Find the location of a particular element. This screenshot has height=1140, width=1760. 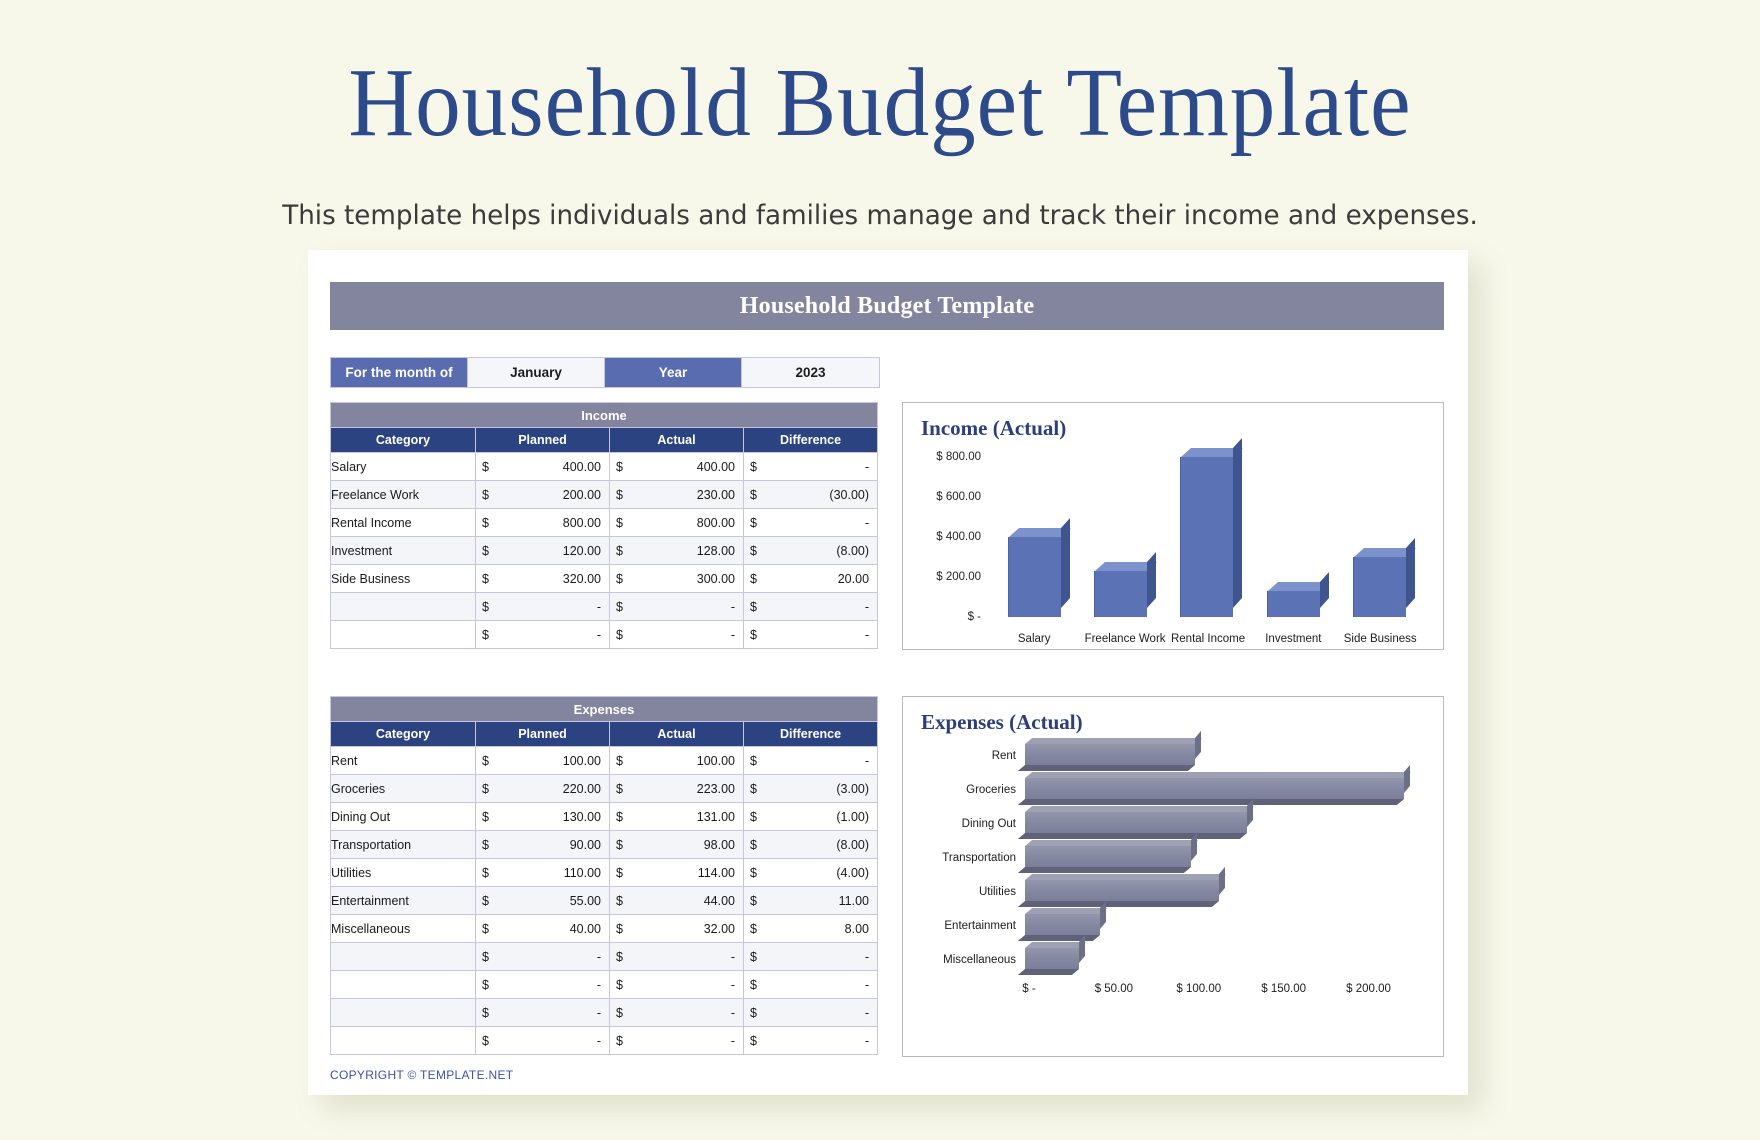

expenses-row: Transportation $90.00 $98.00 $ (8.00) is located at coordinates (604, 844).